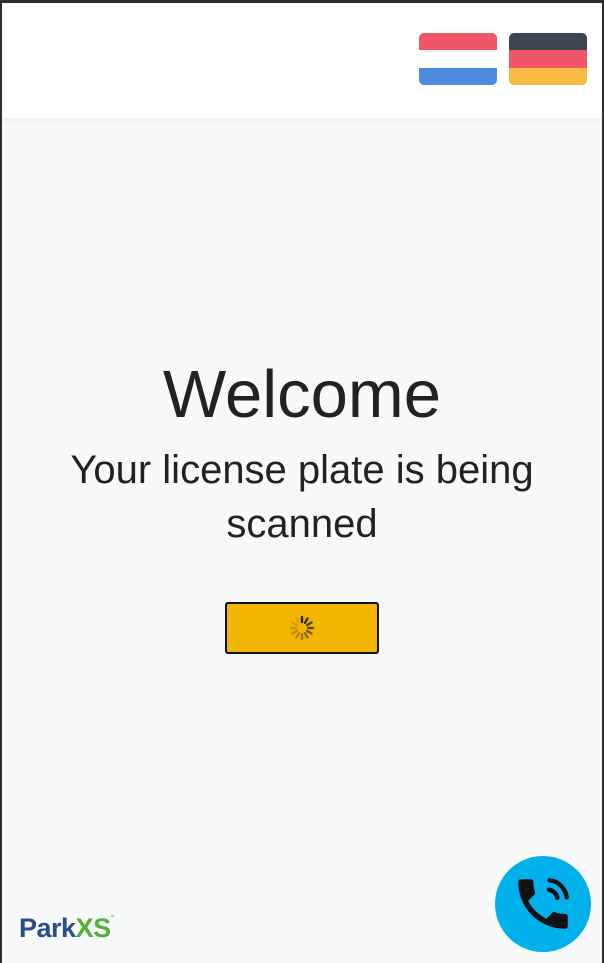 The width and height of the screenshot is (604, 963). I want to click on scan-status-text: Your license plate is being scanned, so click(302, 497).